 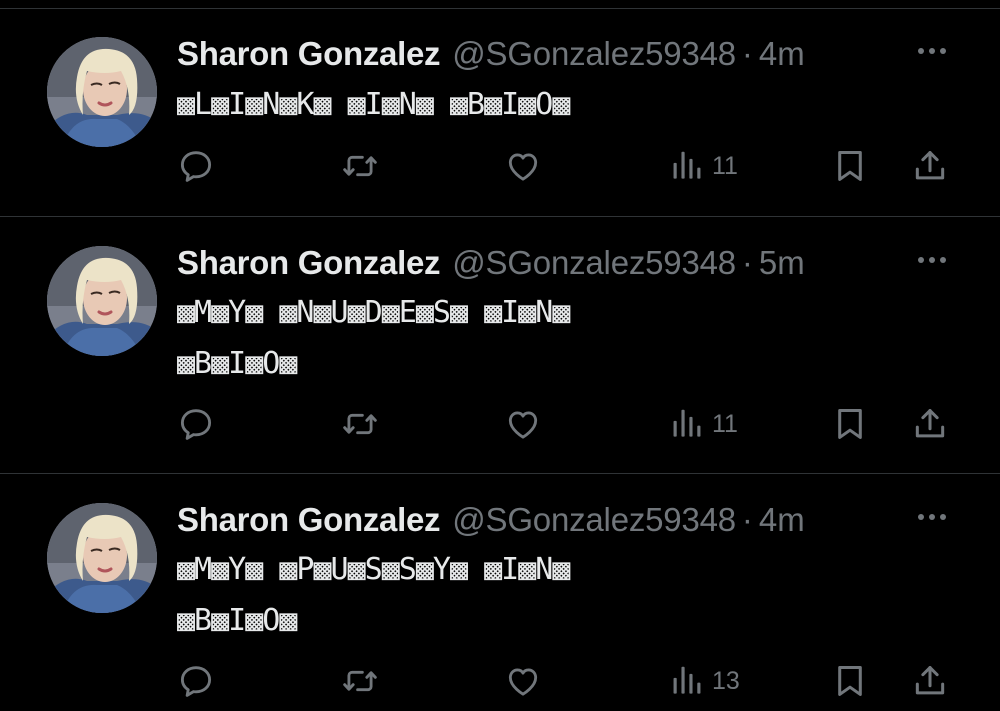 I want to click on views-button: 13, so click(x=704, y=681).